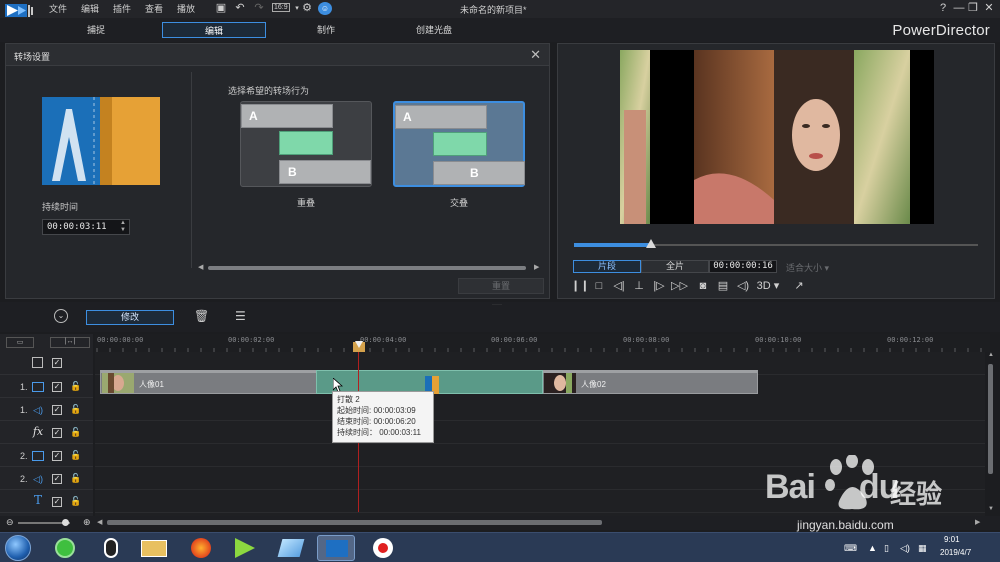 This screenshot has width=1000, height=562. Describe the element at coordinates (659, 286) in the screenshot. I see `next-frame-icon: |▷` at that location.